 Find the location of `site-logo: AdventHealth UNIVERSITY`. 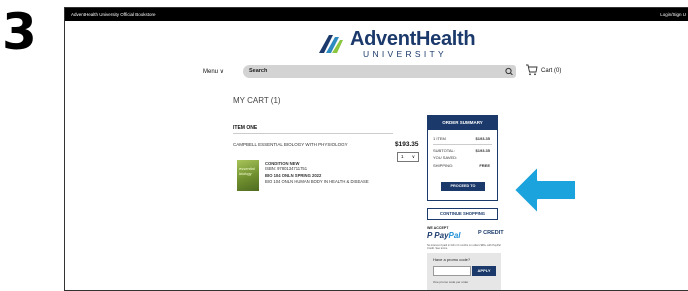

site-logo: AdventHealth UNIVERSITY is located at coordinates (415, 43).